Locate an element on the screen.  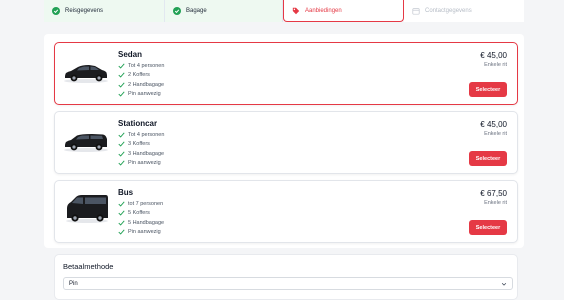
vehicle-name: Sedan is located at coordinates (130, 54).